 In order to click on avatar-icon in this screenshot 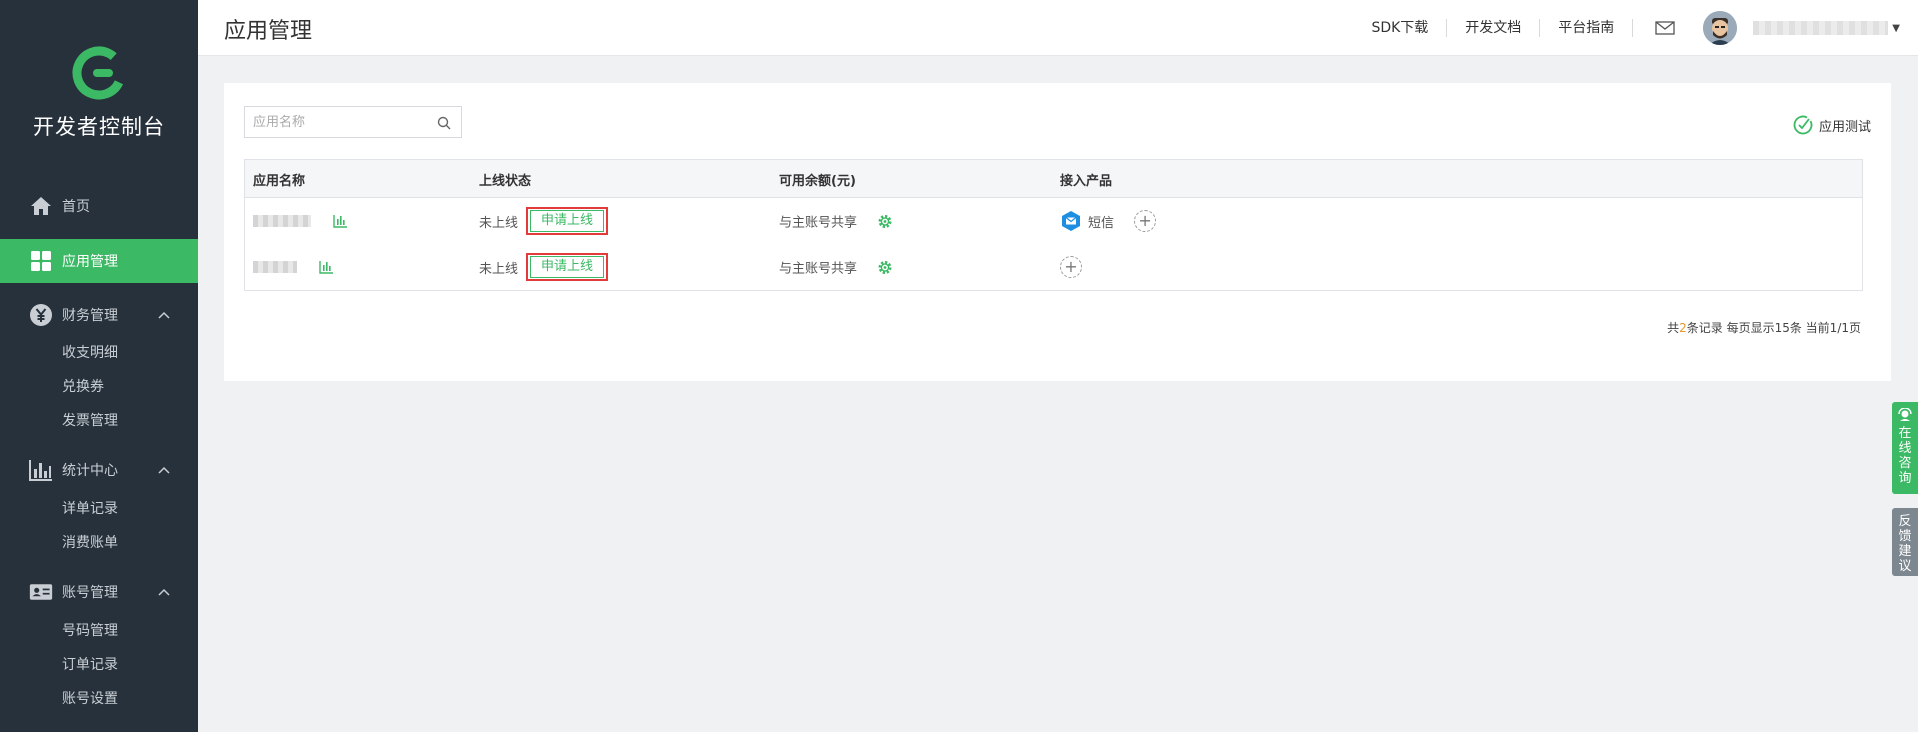, I will do `click(1720, 28)`.